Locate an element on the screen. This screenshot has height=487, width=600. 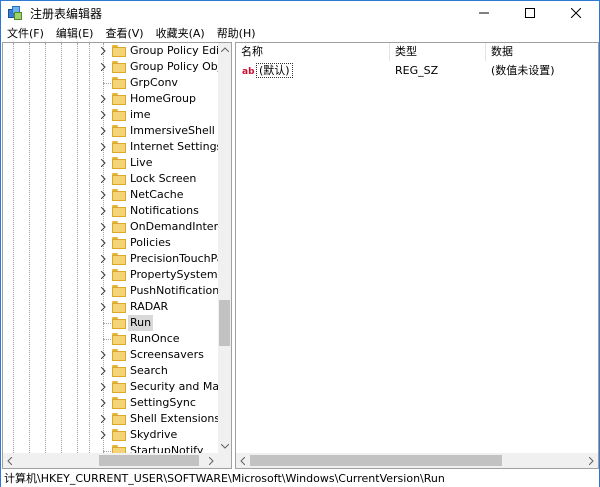
tree-item-label: ime is located at coordinates (140, 114).